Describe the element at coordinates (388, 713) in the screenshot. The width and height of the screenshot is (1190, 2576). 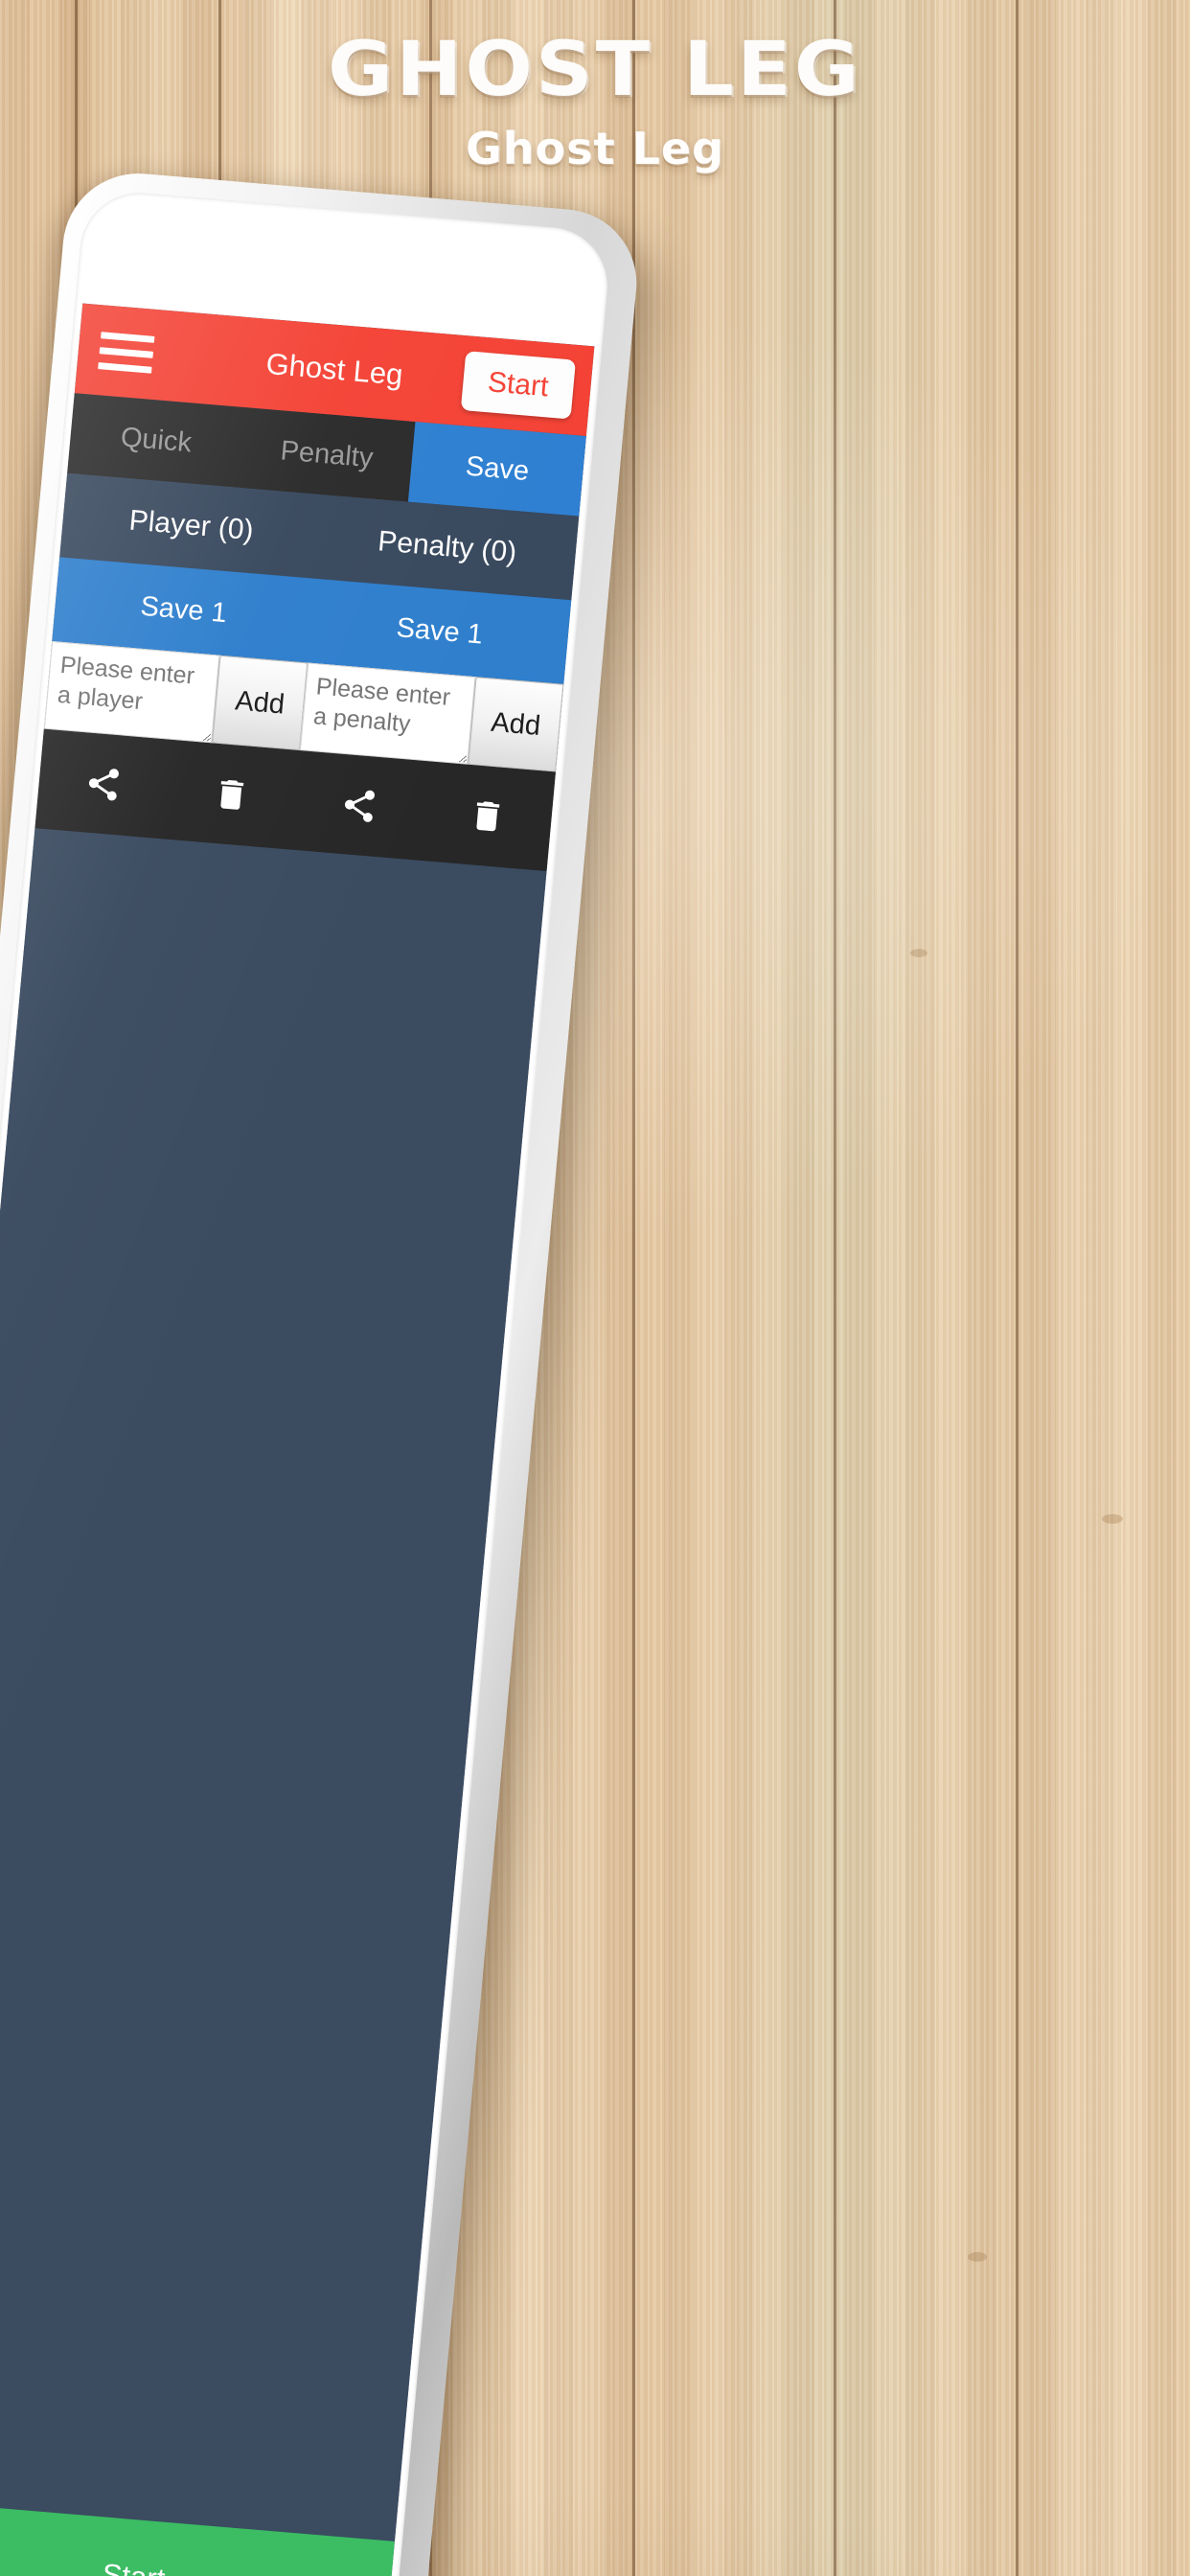
I see `penalty-input` at that location.